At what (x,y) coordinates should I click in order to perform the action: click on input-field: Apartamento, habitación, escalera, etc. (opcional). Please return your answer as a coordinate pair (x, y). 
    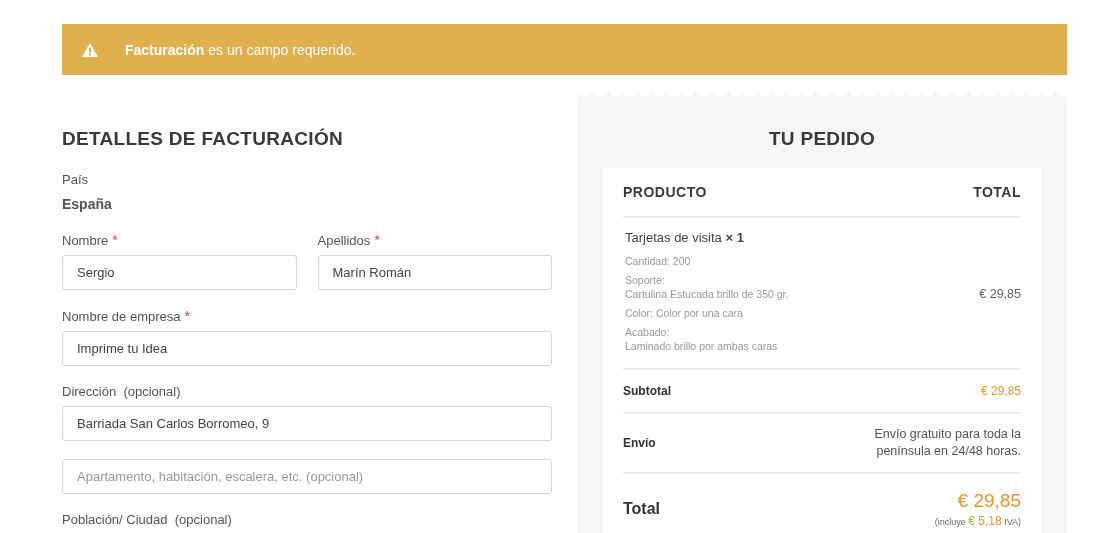
    Looking at the image, I should click on (307, 476).